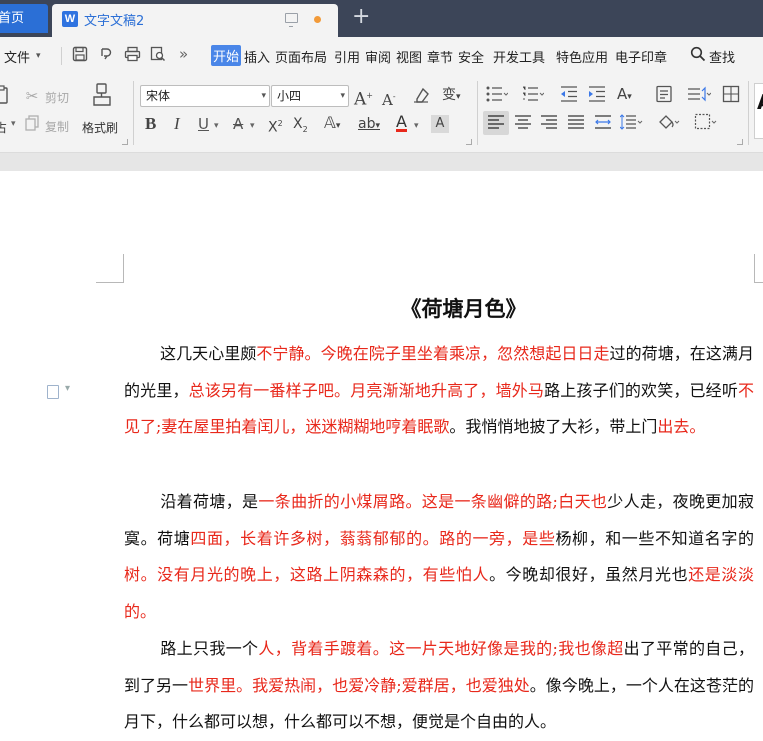  Describe the element at coordinates (381, 162) in the screenshot. I see `page-gap` at that location.